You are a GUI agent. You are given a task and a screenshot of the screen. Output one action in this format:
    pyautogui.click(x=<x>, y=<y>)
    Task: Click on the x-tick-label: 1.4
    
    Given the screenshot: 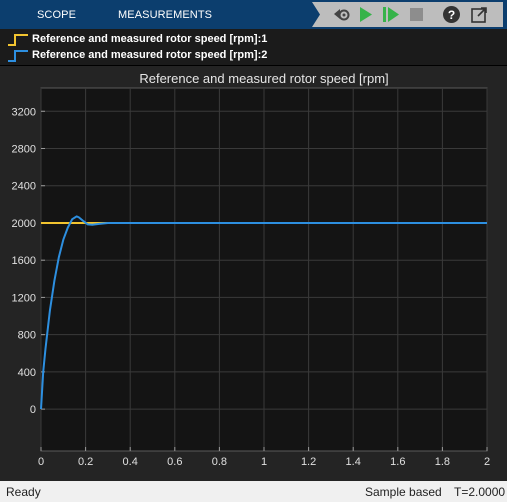 What is the action you would take?
    pyautogui.click(x=353, y=462)
    